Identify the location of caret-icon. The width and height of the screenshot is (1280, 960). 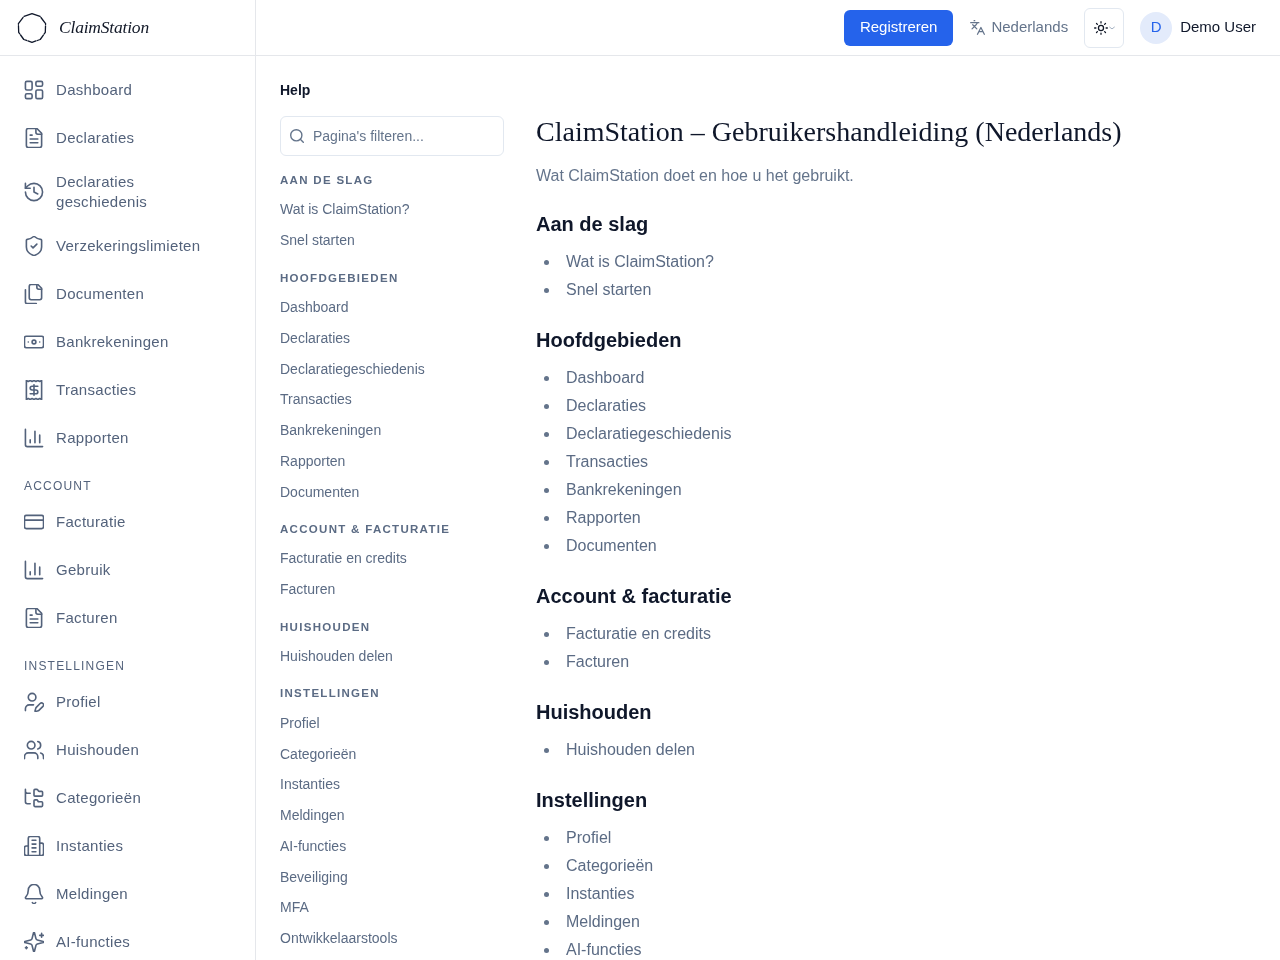
(1111, 27).